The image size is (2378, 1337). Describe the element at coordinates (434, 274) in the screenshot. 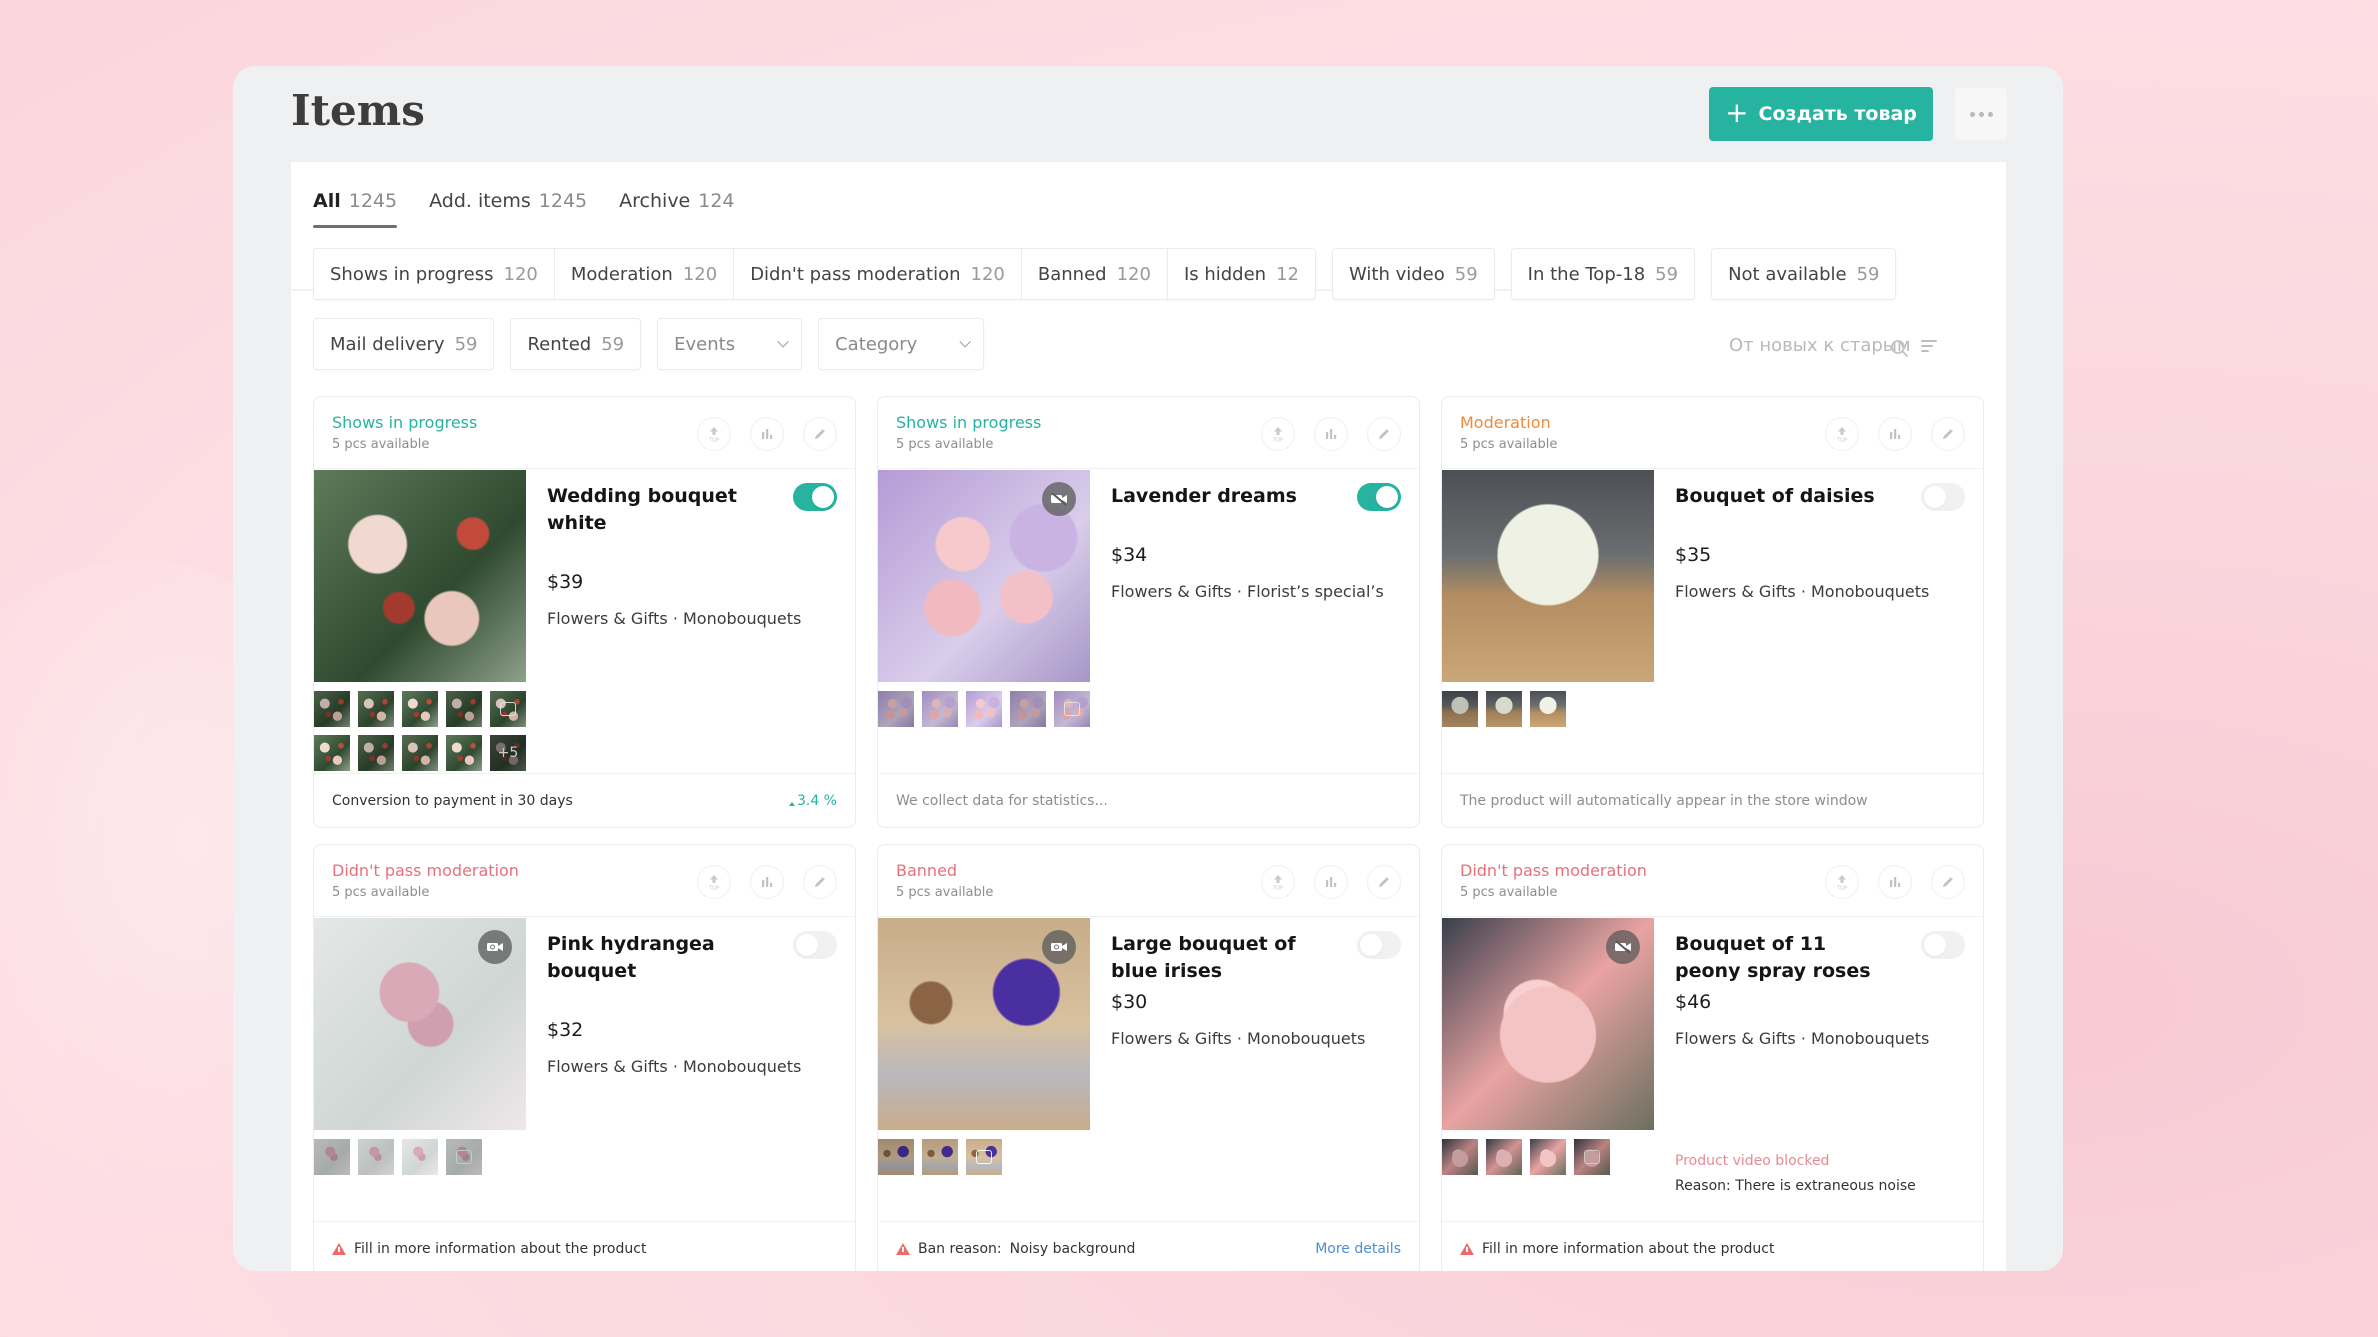

I see `filter-shows-in-progress: Shows in progress 120` at that location.